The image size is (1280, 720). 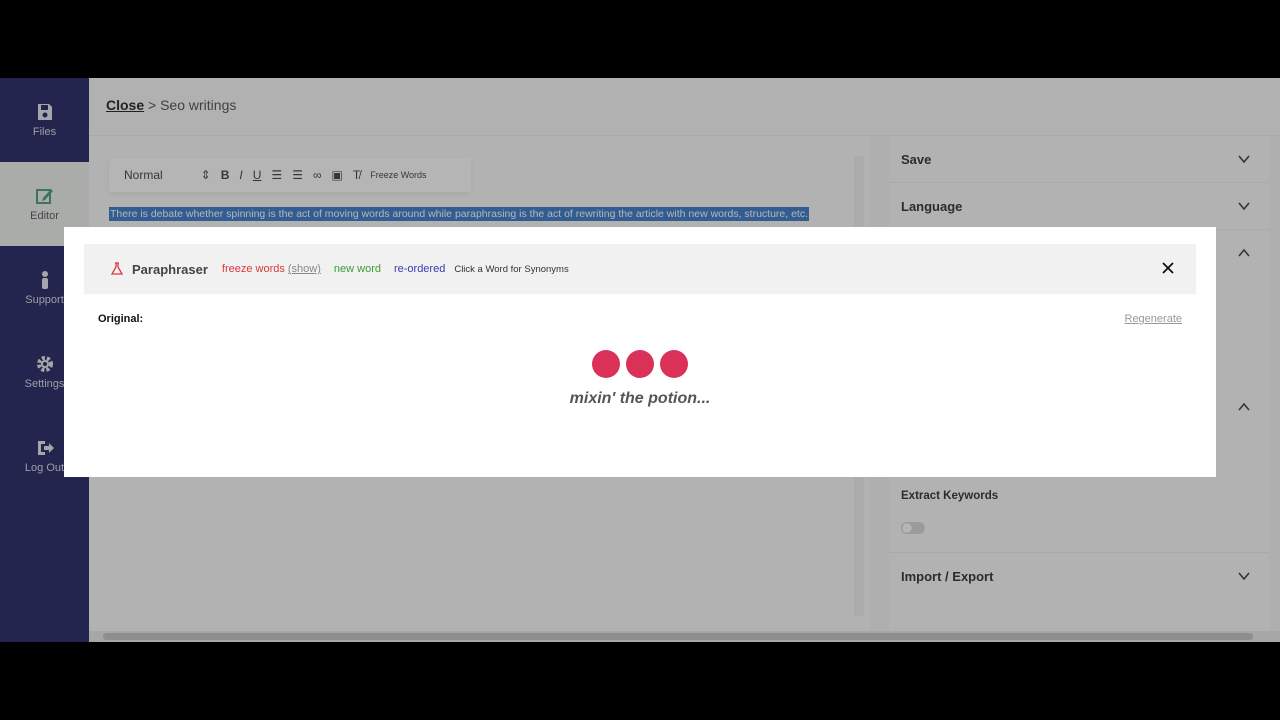 I want to click on flask-icon, so click(x=117, y=268).